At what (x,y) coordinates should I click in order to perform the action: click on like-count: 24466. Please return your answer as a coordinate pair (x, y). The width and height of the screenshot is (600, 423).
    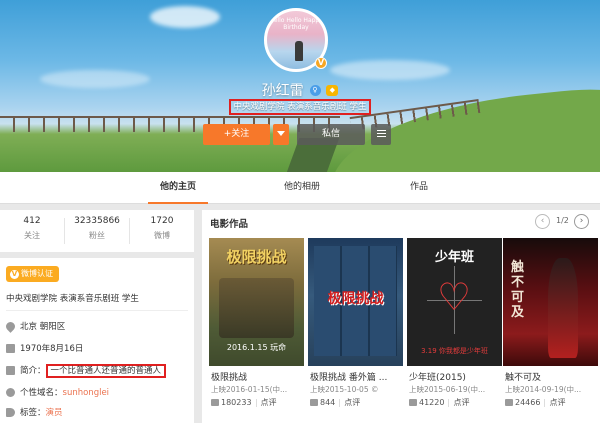
    Looking at the image, I should click on (528, 402).